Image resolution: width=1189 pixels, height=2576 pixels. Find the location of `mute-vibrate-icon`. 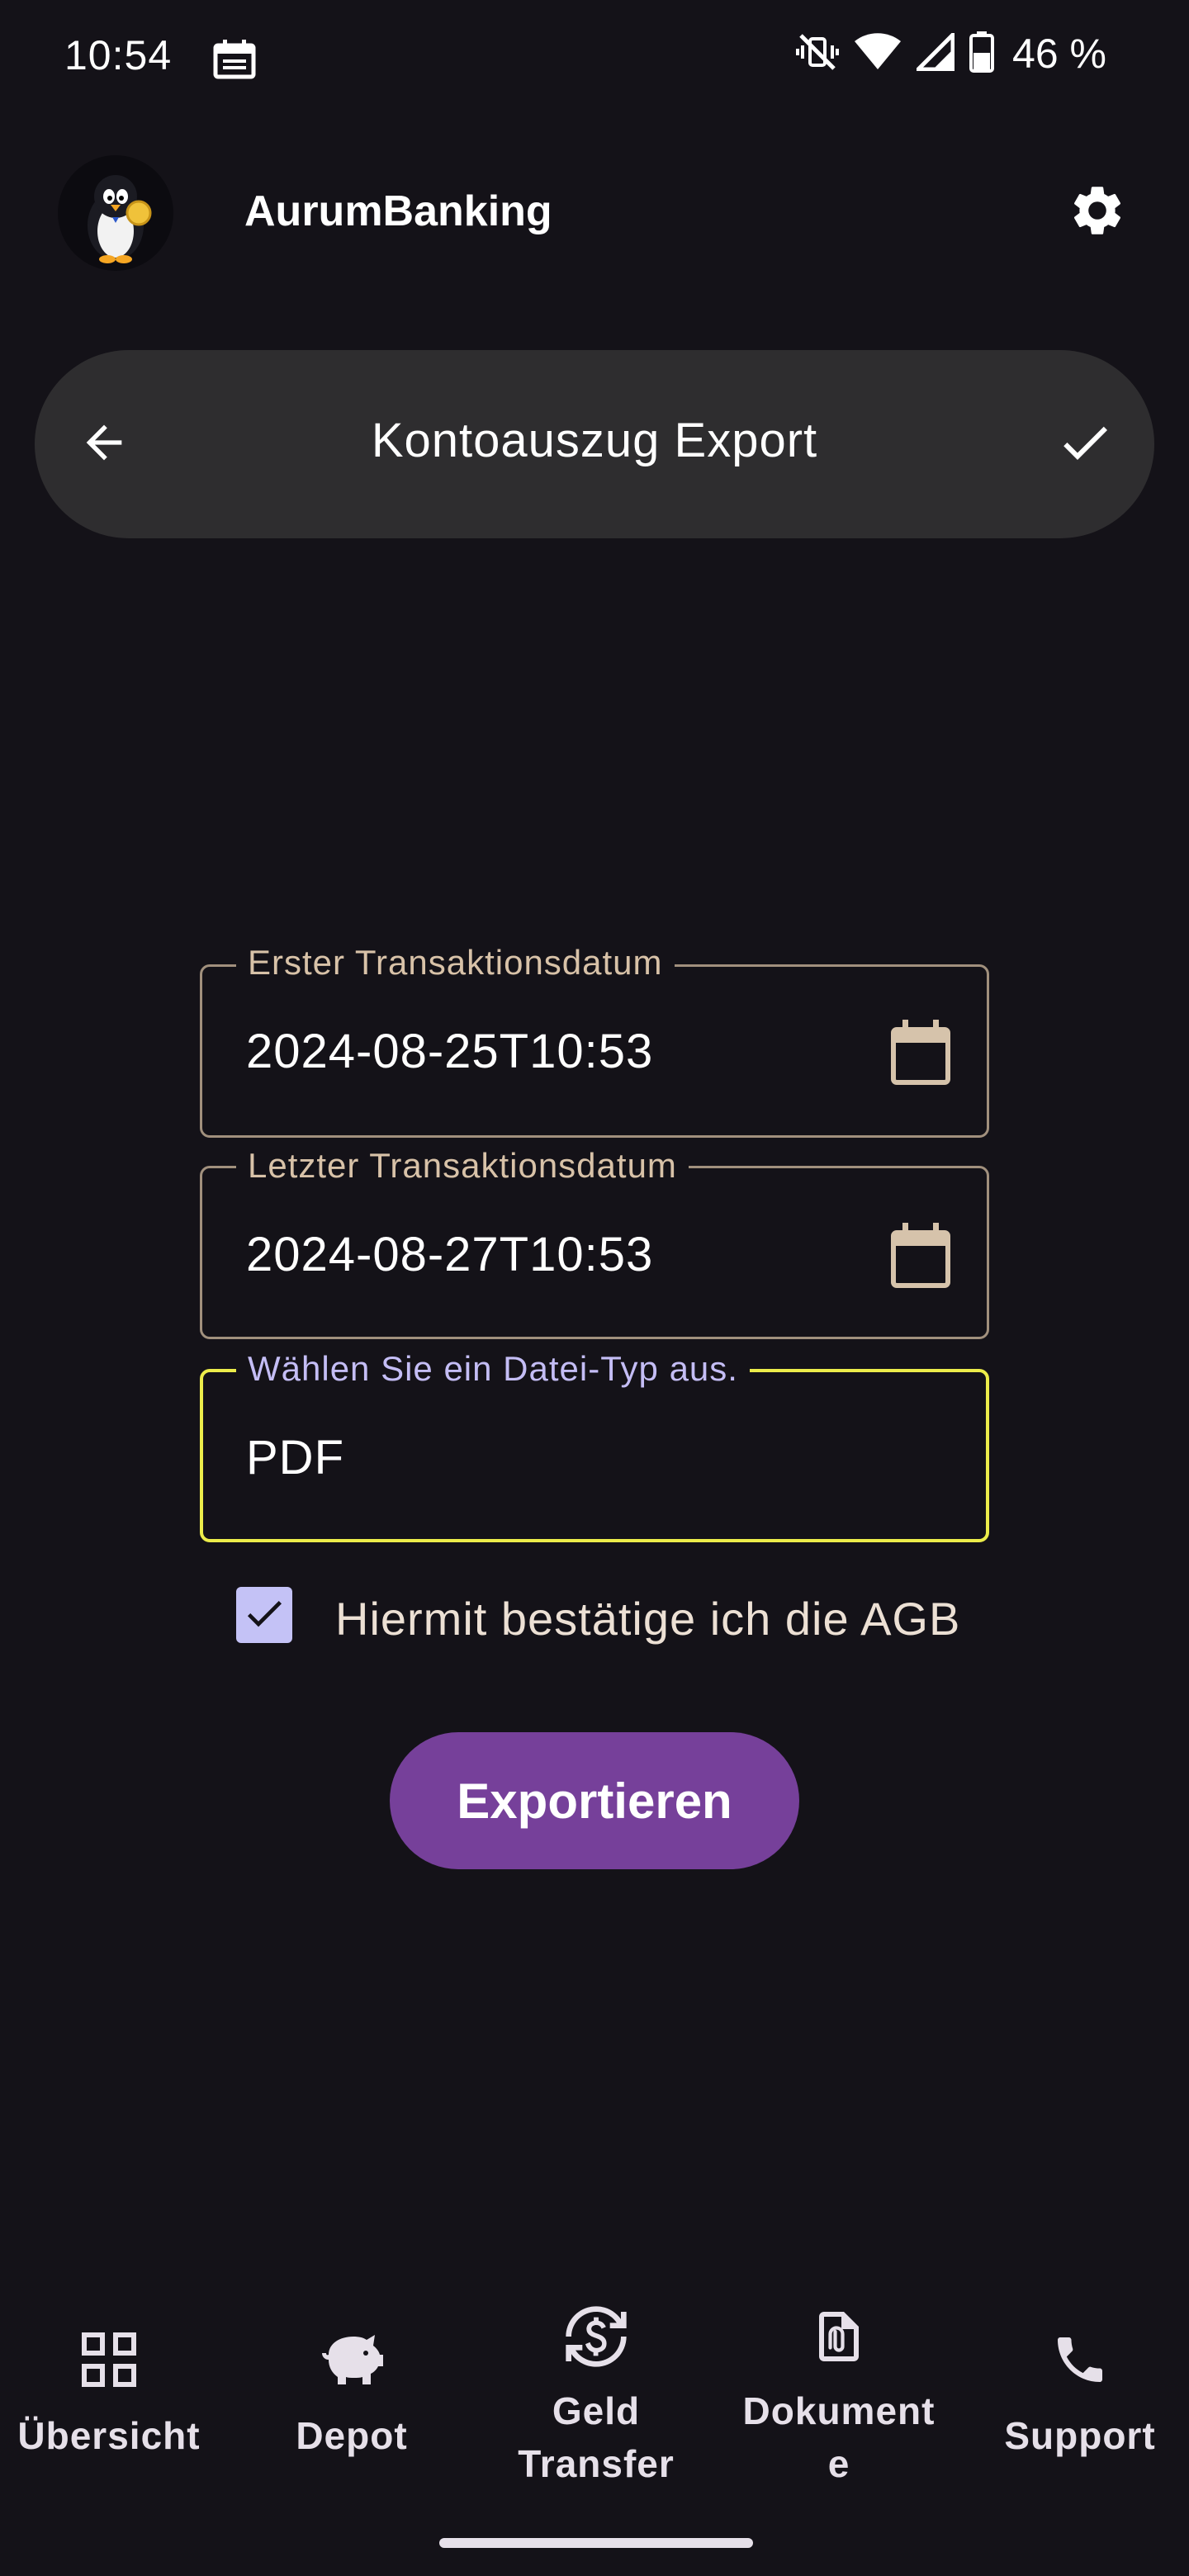

mute-vibrate-icon is located at coordinates (818, 54).